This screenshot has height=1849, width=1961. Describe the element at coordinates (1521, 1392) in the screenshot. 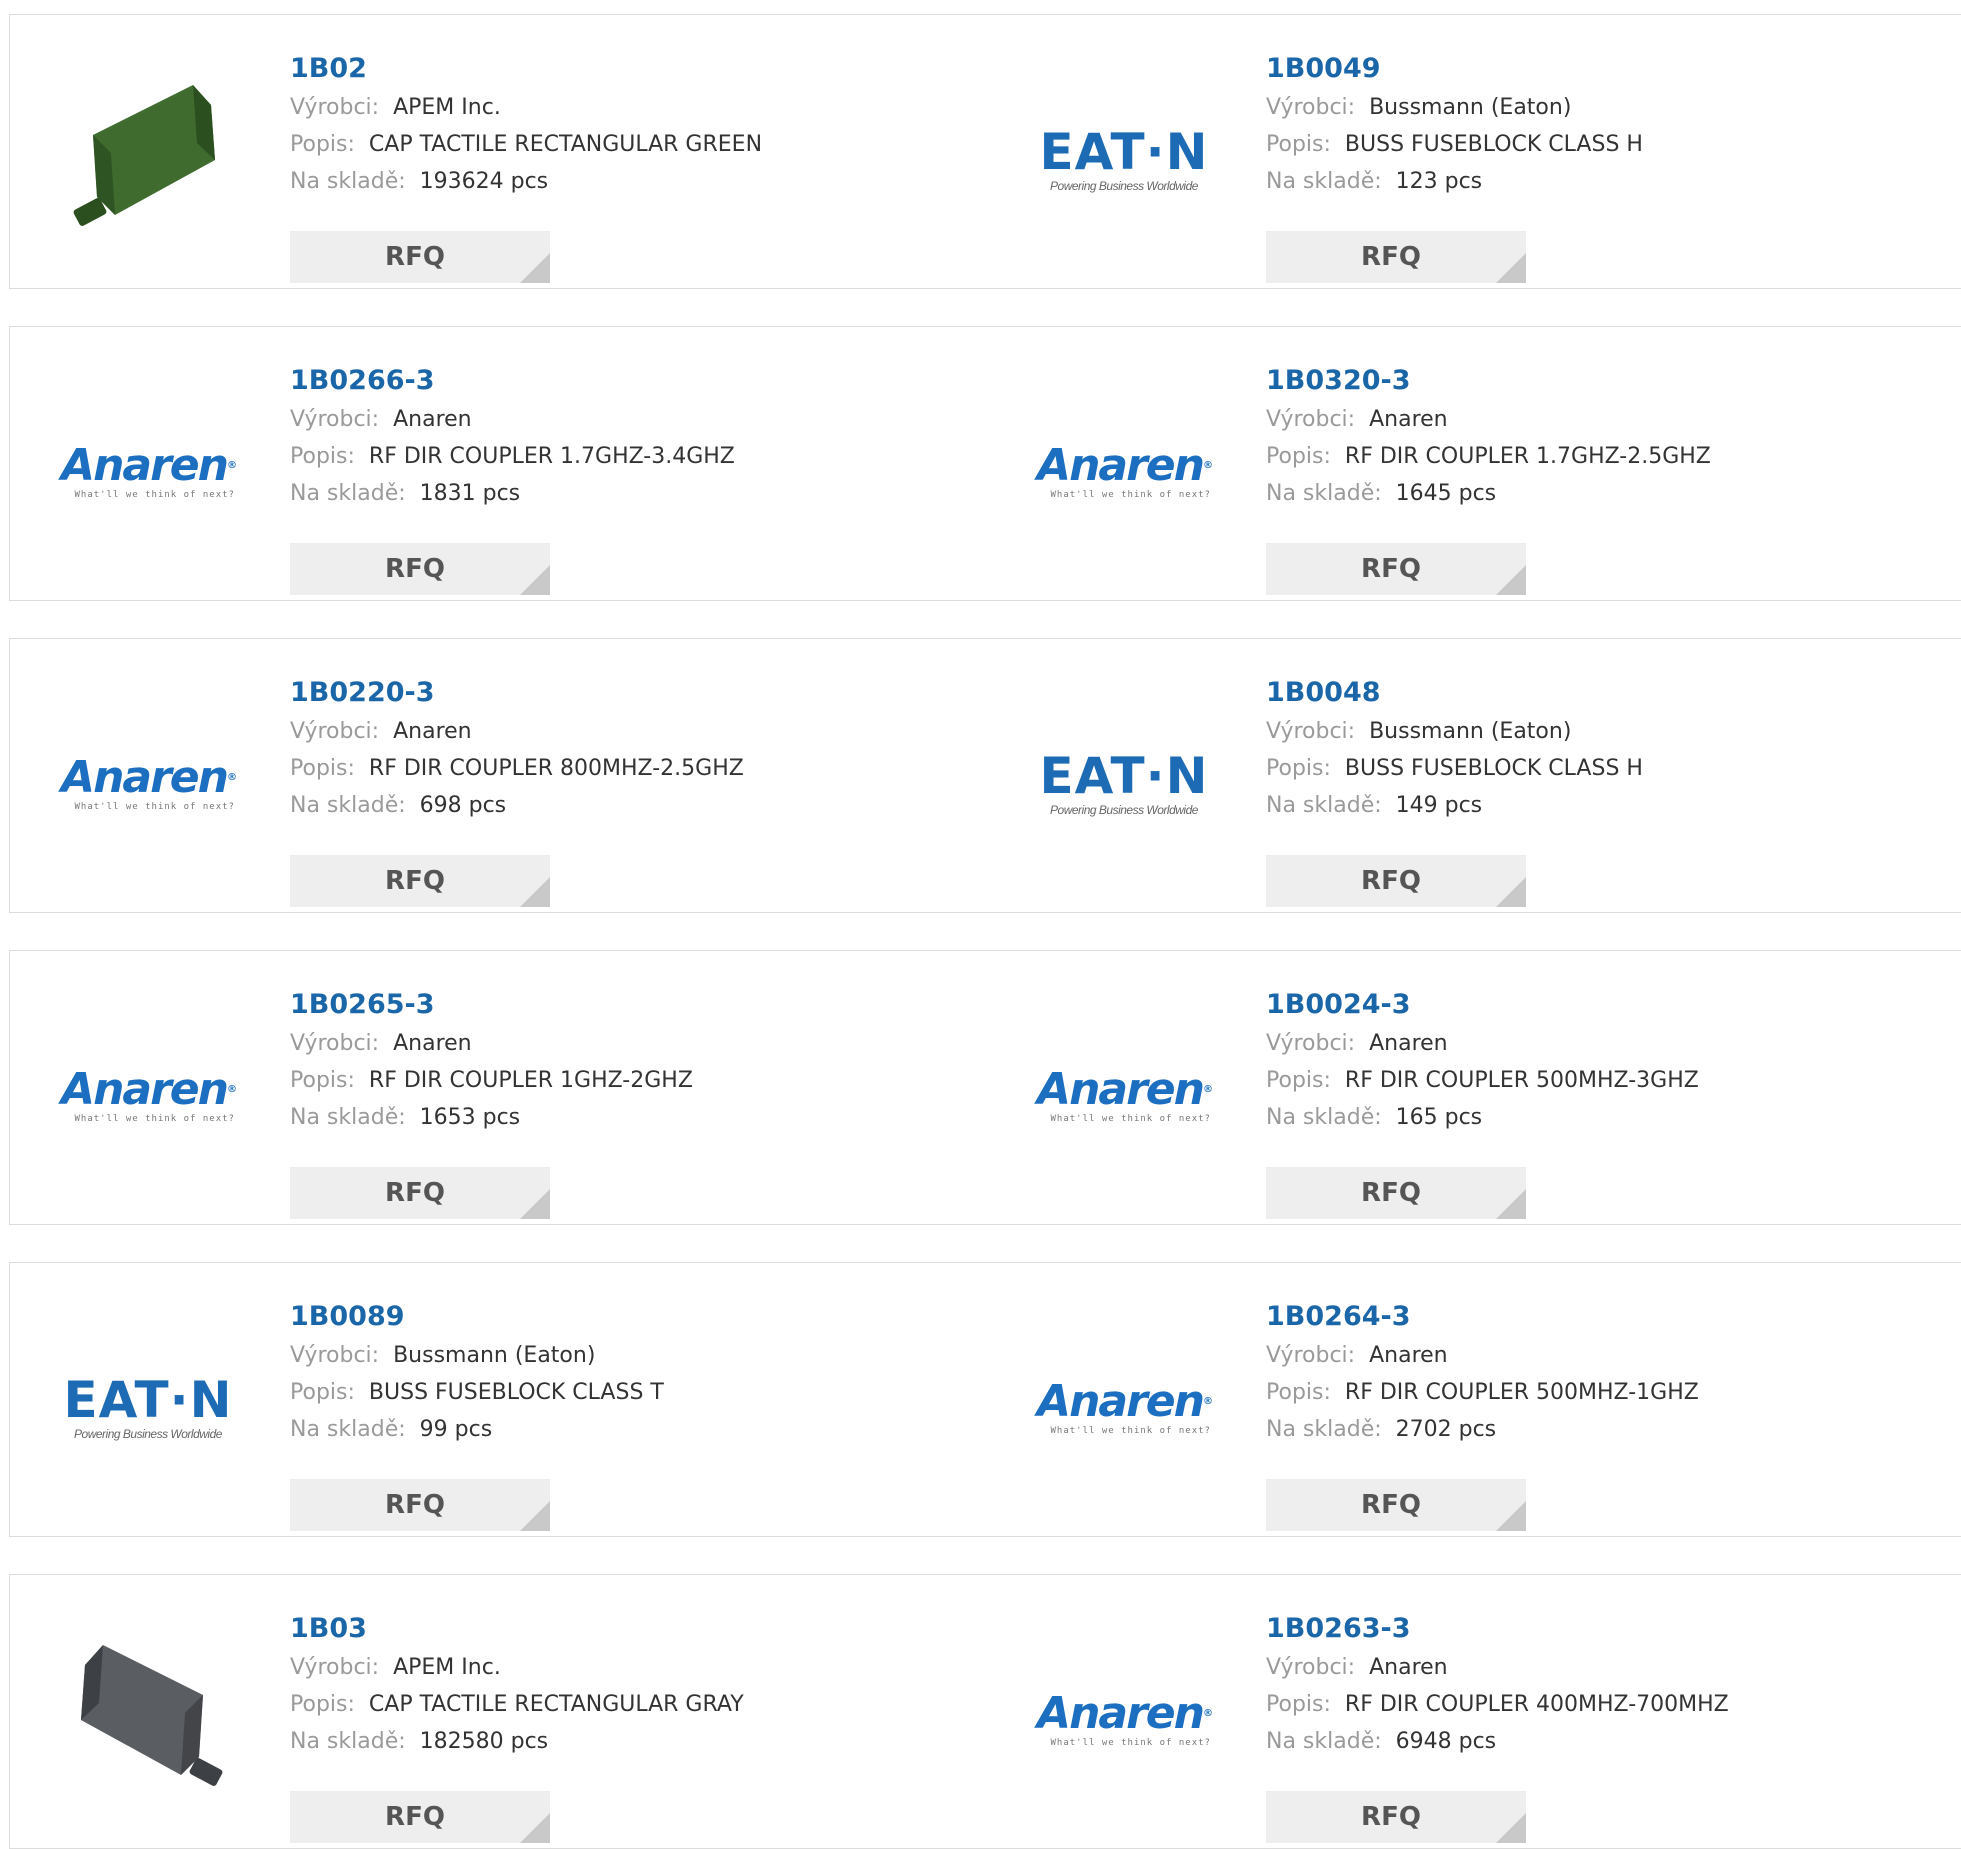

I see `description-value: RF DIR COUPLER 500MHZ-1GHZ` at that location.